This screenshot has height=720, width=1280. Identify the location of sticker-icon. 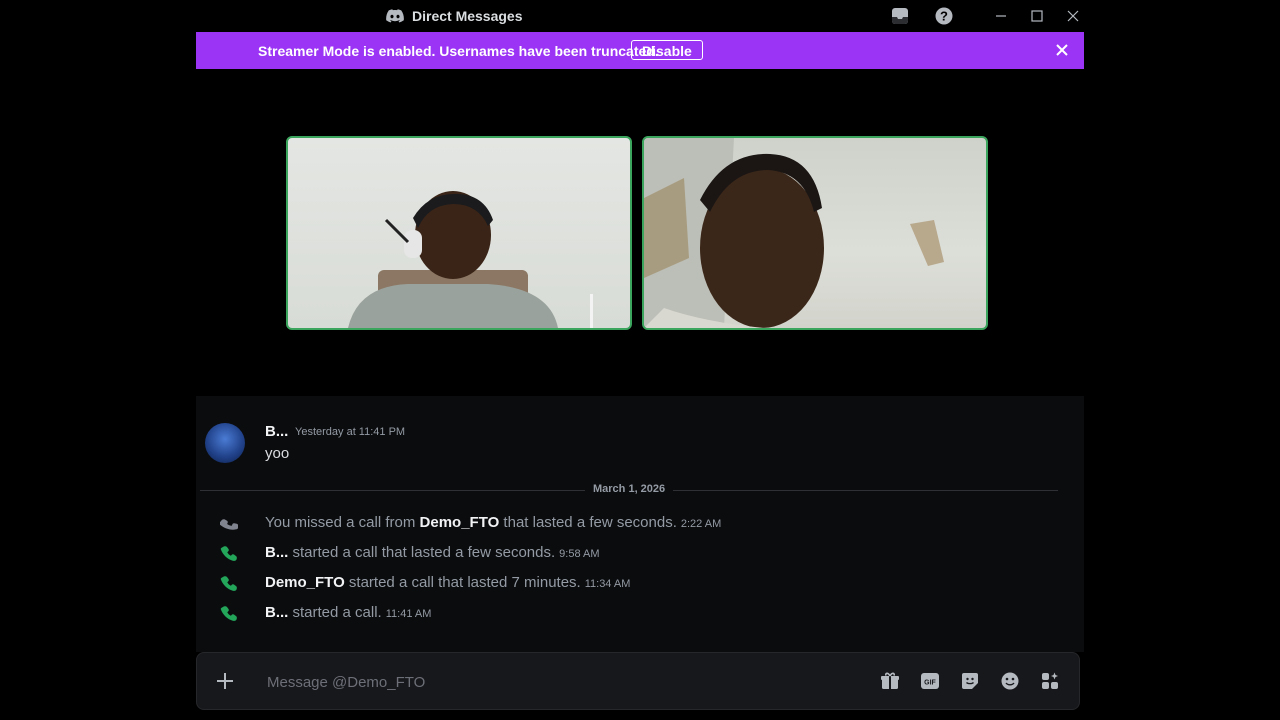
(970, 681).